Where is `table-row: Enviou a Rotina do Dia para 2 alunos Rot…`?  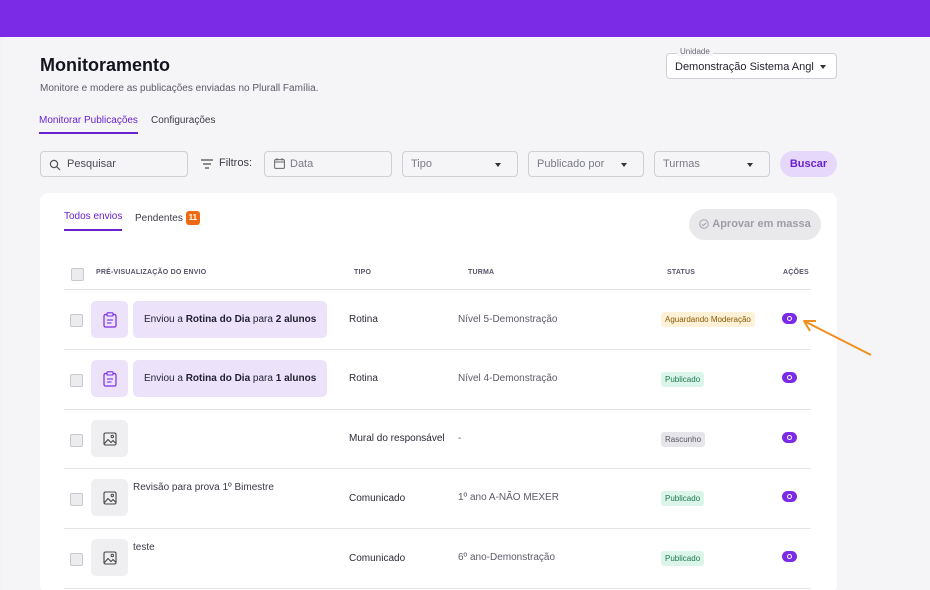
table-row: Enviou a Rotina do Dia para 2 alunos Rot… is located at coordinates (438, 319).